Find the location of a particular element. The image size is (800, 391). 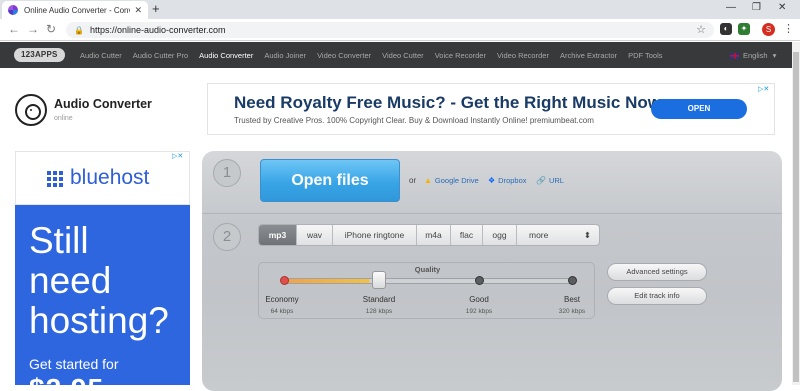

tab-title: Online Audio Converter - Conver is located at coordinates (77, 10).